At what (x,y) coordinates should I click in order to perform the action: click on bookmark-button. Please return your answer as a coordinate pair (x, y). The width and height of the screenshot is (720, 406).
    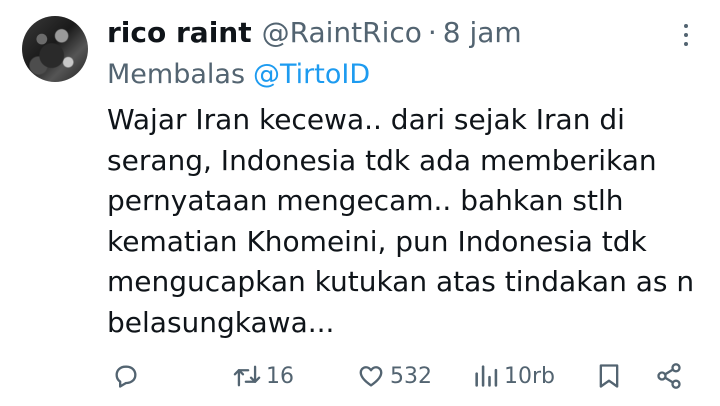
    Looking at the image, I should click on (609, 376).